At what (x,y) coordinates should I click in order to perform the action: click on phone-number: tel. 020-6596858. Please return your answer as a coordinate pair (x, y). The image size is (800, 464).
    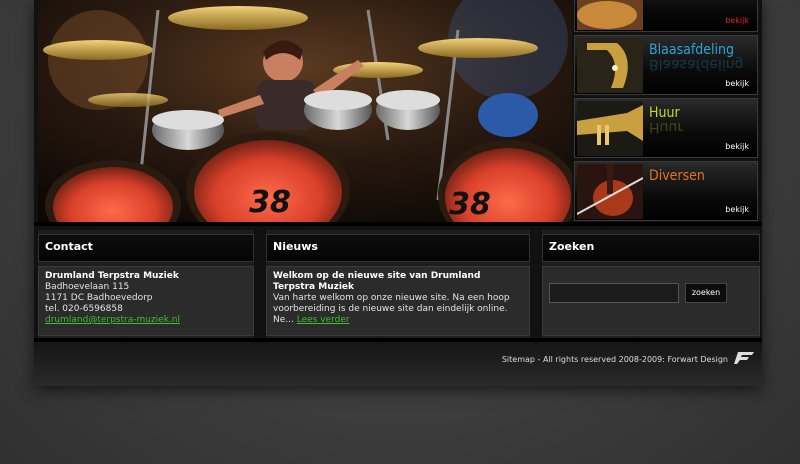
    Looking at the image, I should click on (84, 309).